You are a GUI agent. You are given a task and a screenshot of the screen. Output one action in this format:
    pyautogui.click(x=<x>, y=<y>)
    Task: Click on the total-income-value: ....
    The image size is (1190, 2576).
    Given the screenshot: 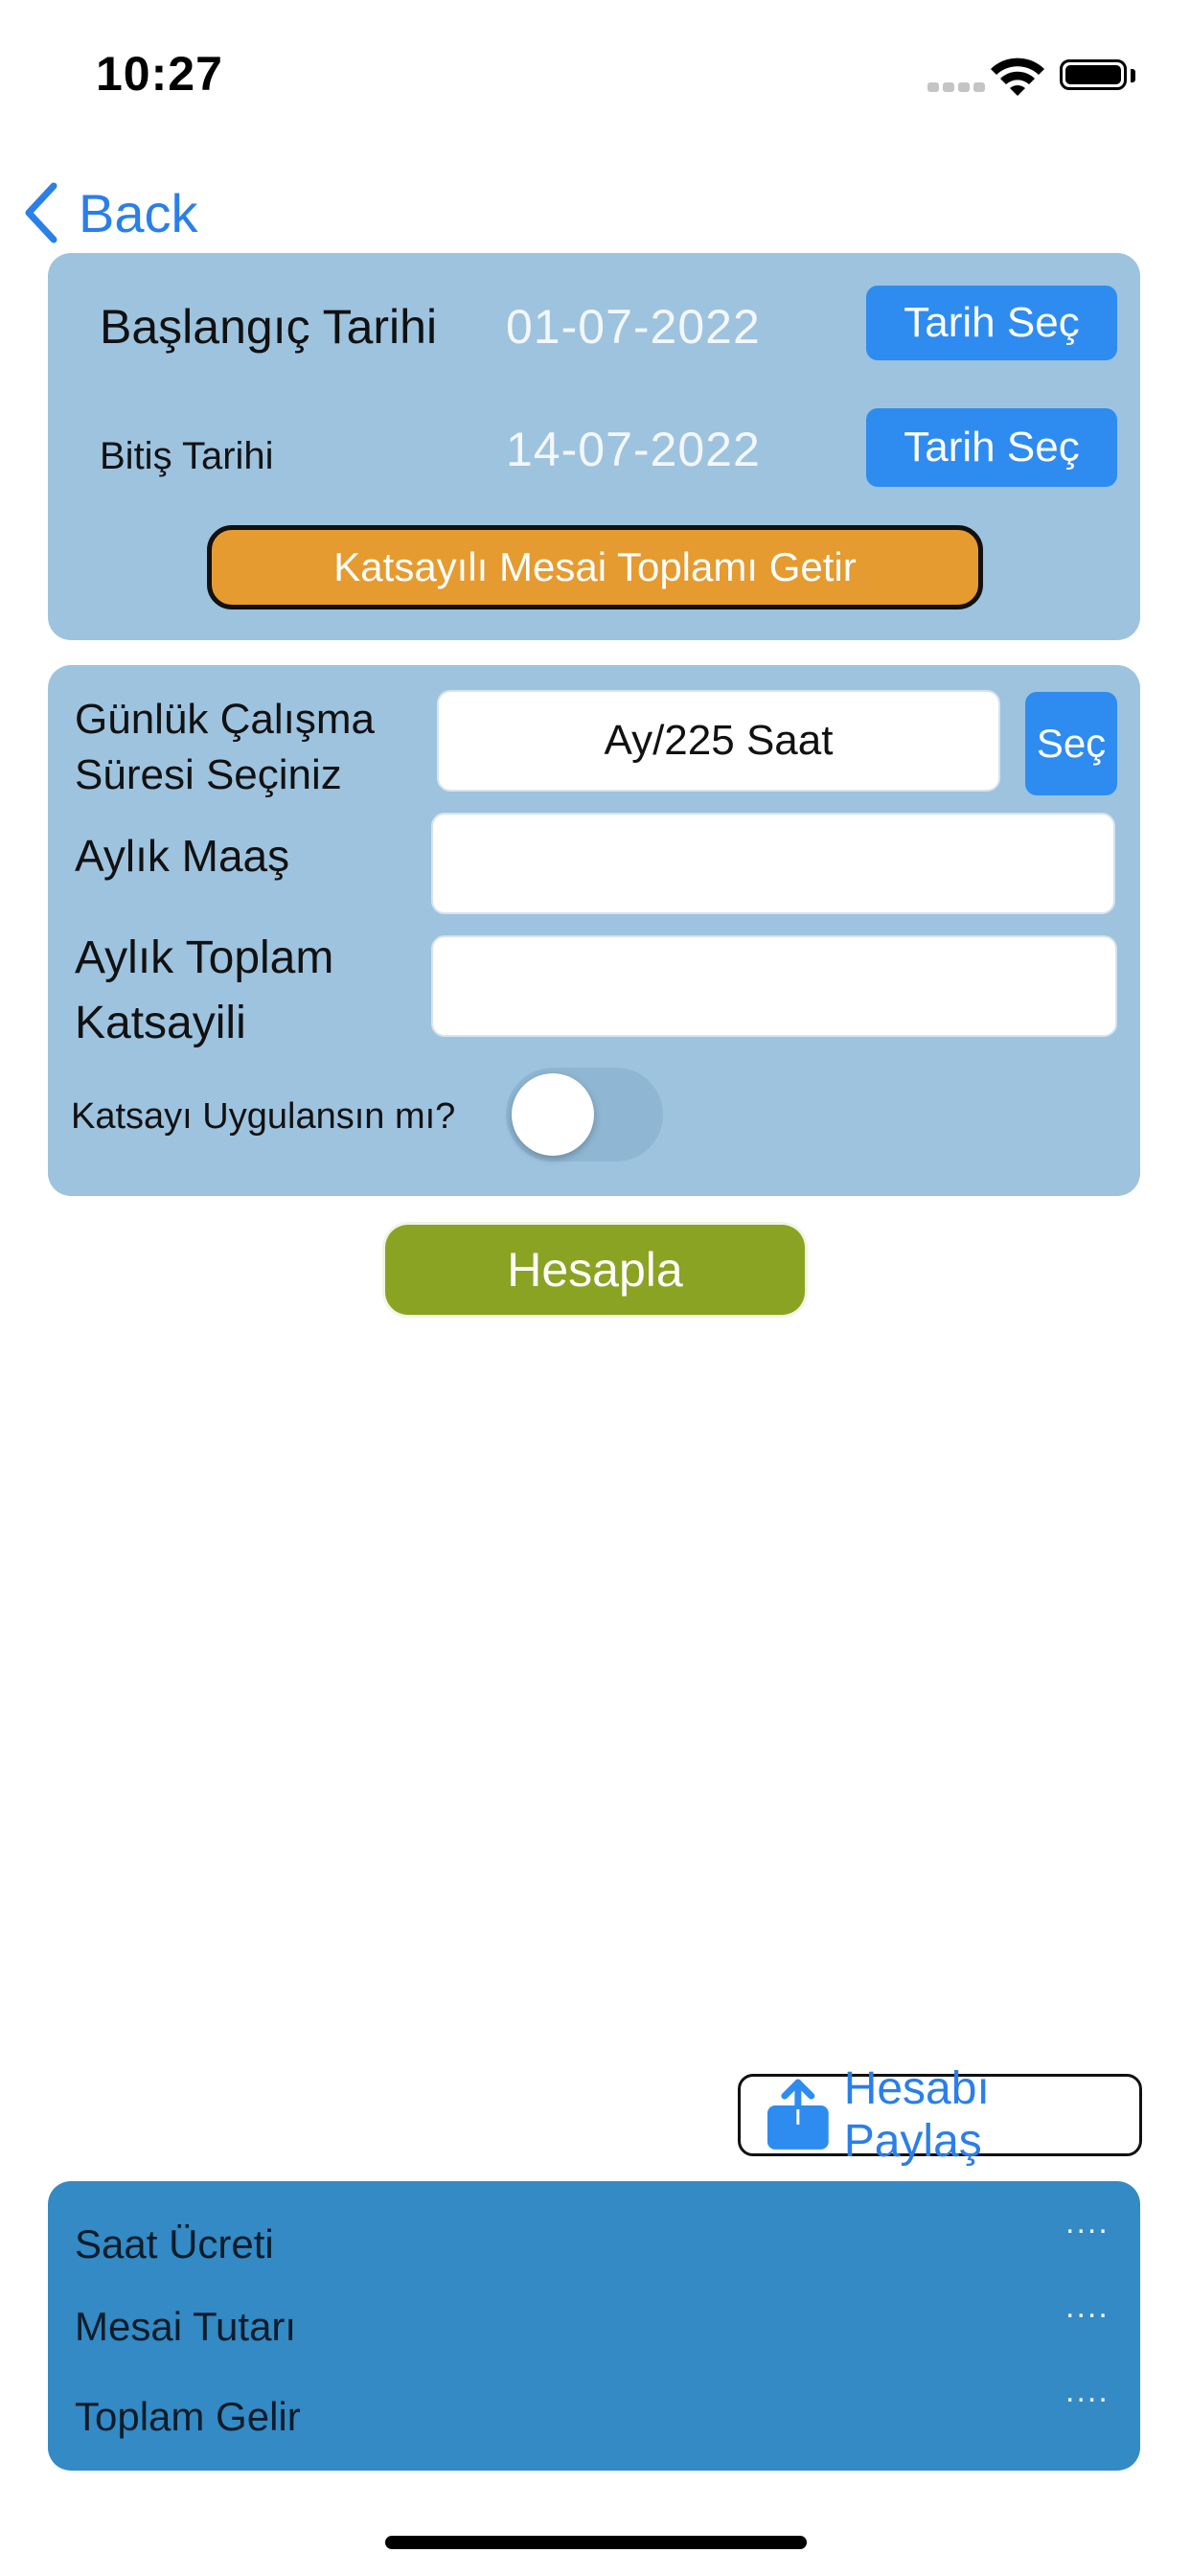 What is the action you would take?
    pyautogui.click(x=1088, y=2391)
    